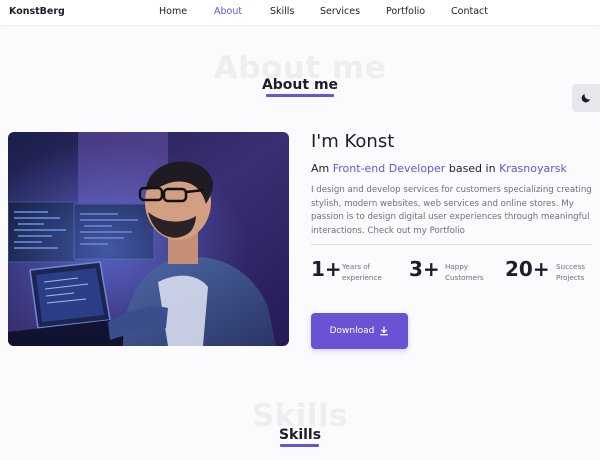 The image size is (600, 460). What do you see at coordinates (340, 11) in the screenshot?
I see `nav-services: Services` at bounding box center [340, 11].